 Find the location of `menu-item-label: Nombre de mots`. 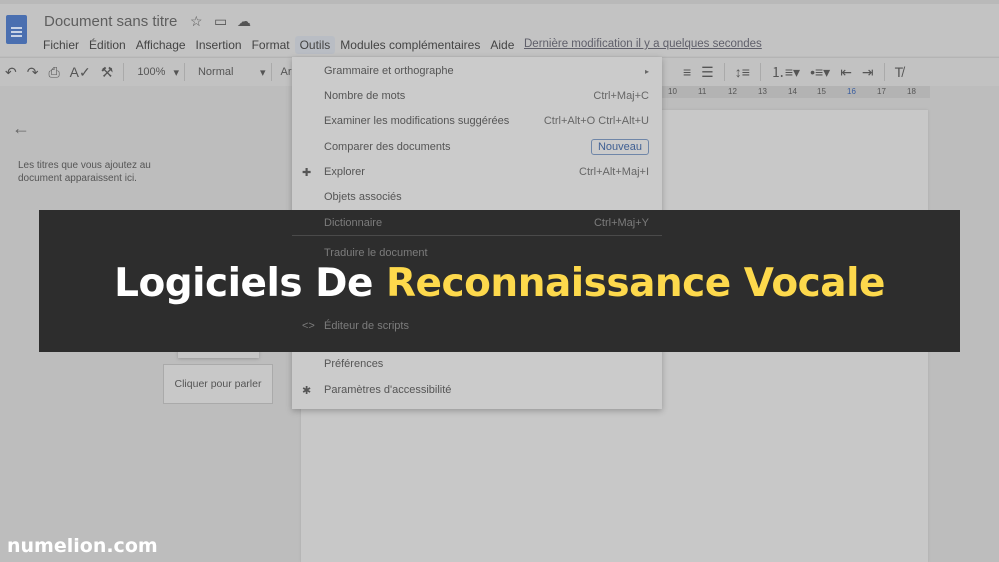

menu-item-label: Nombre de mots is located at coordinates (365, 96).